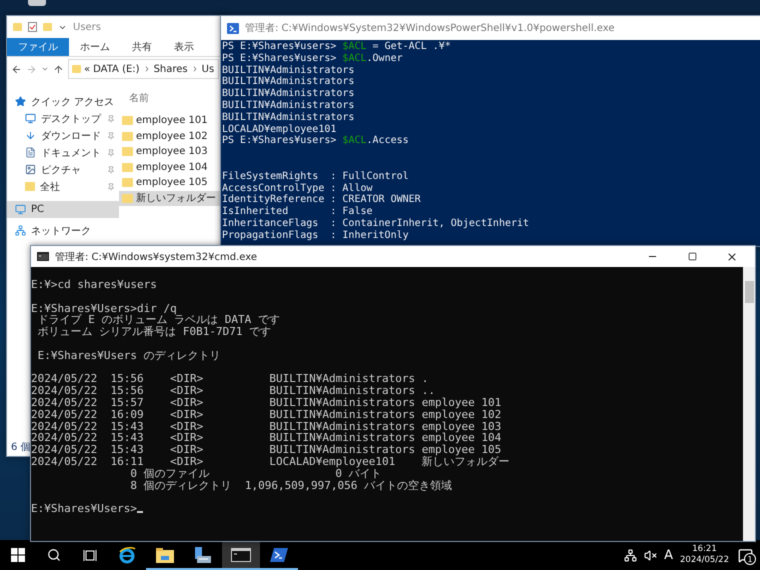  Describe the element at coordinates (37, 3) in the screenshot. I see `recycle-bin-icon` at that location.